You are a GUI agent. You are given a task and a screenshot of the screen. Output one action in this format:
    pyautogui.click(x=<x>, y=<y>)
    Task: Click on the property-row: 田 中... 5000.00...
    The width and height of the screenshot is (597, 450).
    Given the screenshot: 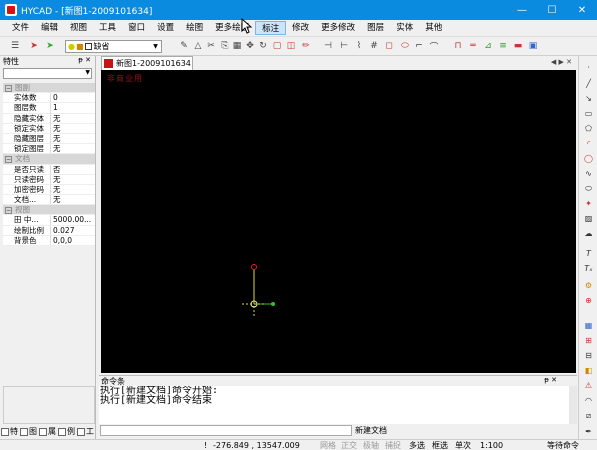 What is the action you would take?
    pyautogui.click(x=49, y=220)
    